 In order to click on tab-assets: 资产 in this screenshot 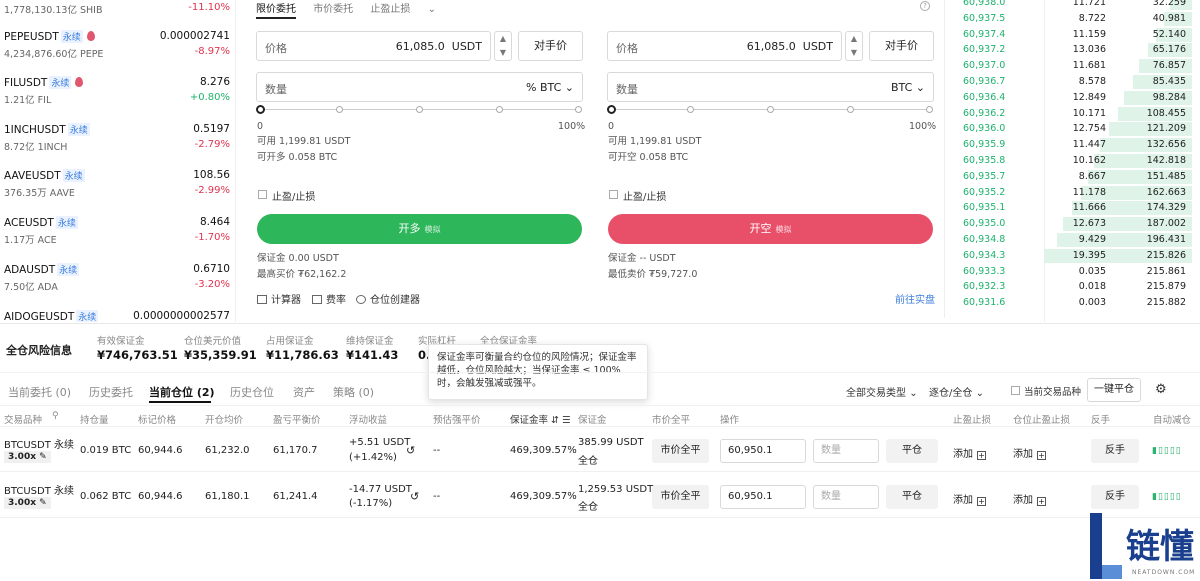, I will do `click(304, 392)`.